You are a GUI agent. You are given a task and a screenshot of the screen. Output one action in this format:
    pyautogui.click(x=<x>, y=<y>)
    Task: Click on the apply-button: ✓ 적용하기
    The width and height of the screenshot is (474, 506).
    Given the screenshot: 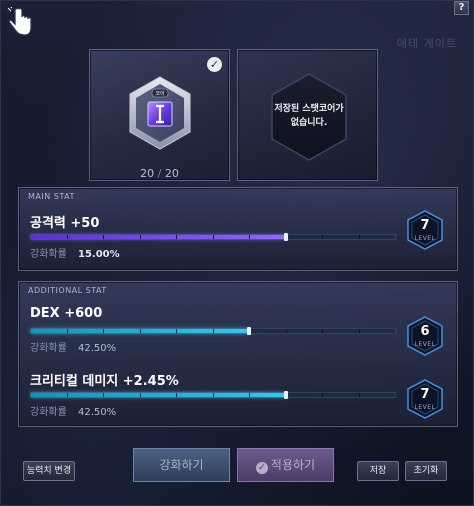 What is the action you would take?
    pyautogui.click(x=285, y=465)
    